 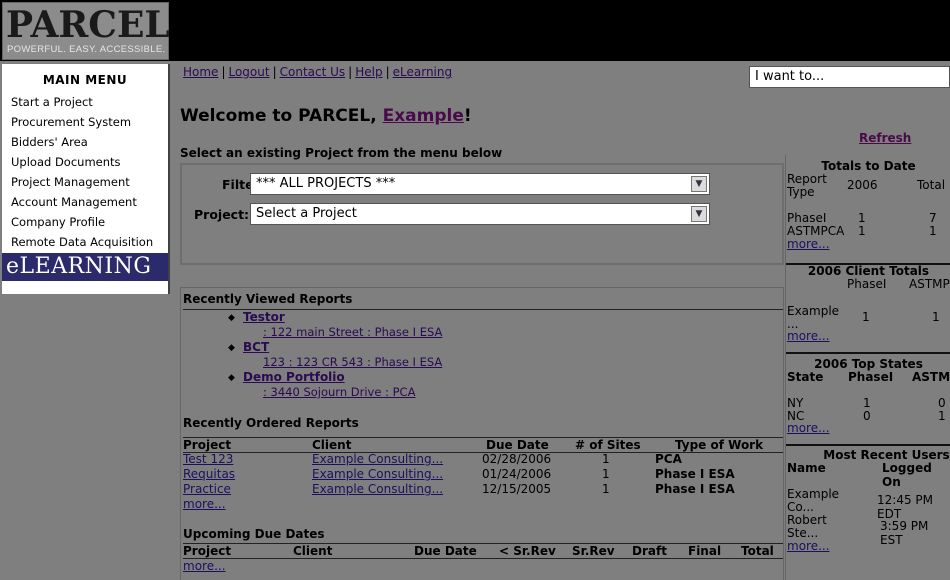 What do you see at coordinates (352, 362) in the screenshot?
I see `recent-report-address: 123 : 123 CR 543 : Phase I ESA` at bounding box center [352, 362].